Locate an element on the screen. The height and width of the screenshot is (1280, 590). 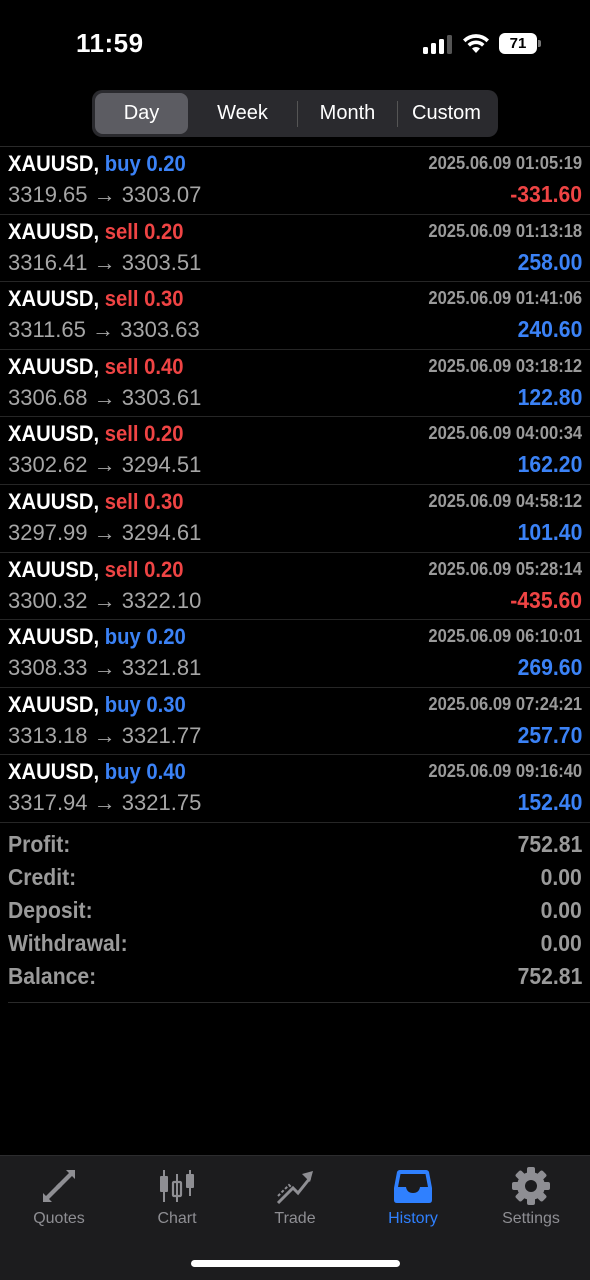
summary-deposit: Deposit: 0.00 is located at coordinates (295, 913).